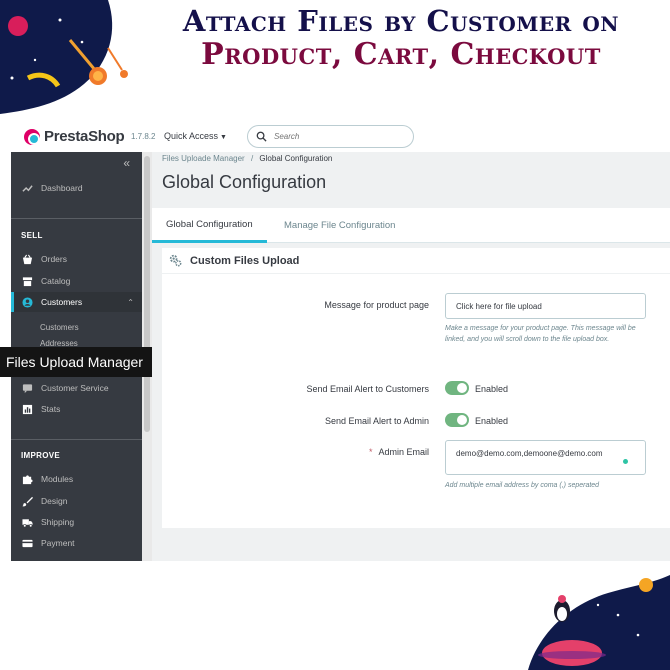  What do you see at coordinates (27, 501) in the screenshot?
I see `brush-icon` at bounding box center [27, 501].